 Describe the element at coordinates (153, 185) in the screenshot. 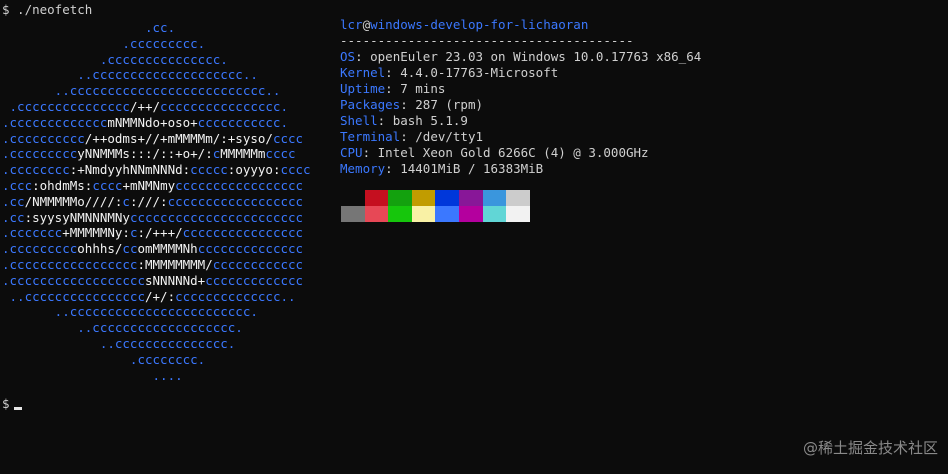

I see `logo-line: .ccc:ohdmMs:cccc+mNMNmyccccccccccccccccc` at that location.